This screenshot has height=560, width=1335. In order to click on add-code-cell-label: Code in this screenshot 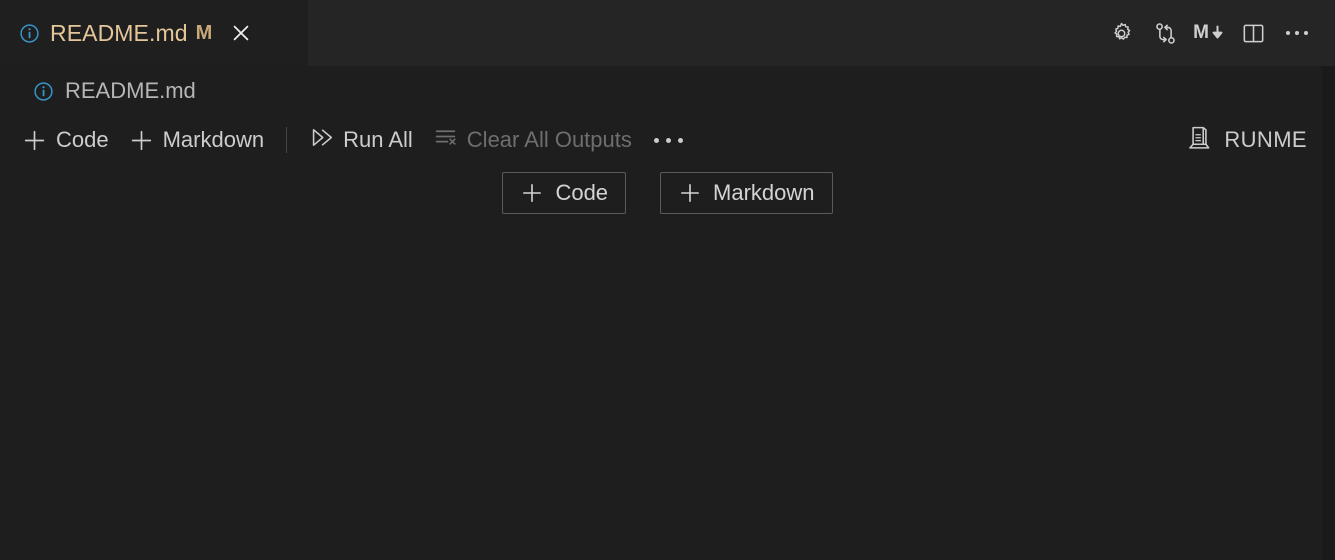, I will do `click(82, 139)`.